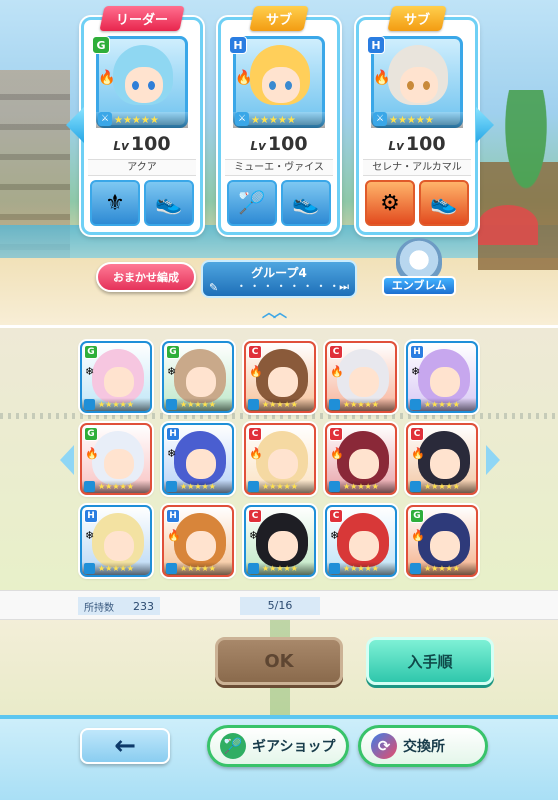  I want to click on ok-label: OK, so click(279, 661).